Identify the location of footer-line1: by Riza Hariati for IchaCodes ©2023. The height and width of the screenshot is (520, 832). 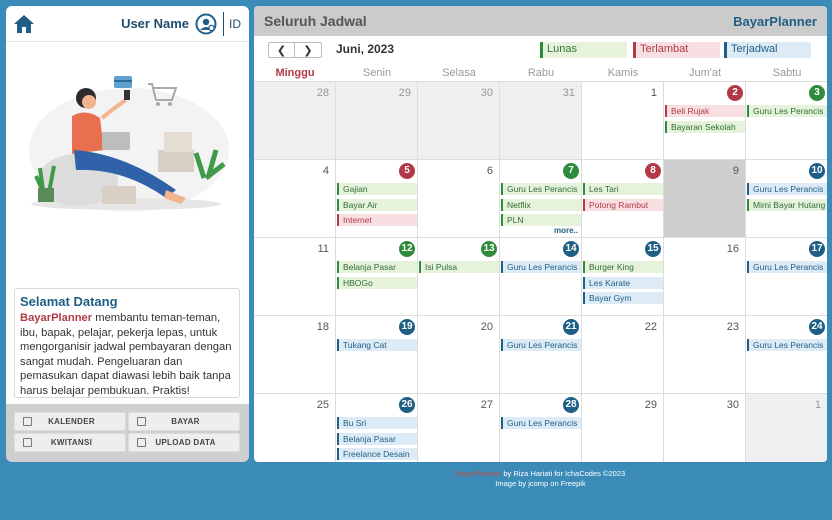
(563, 473).